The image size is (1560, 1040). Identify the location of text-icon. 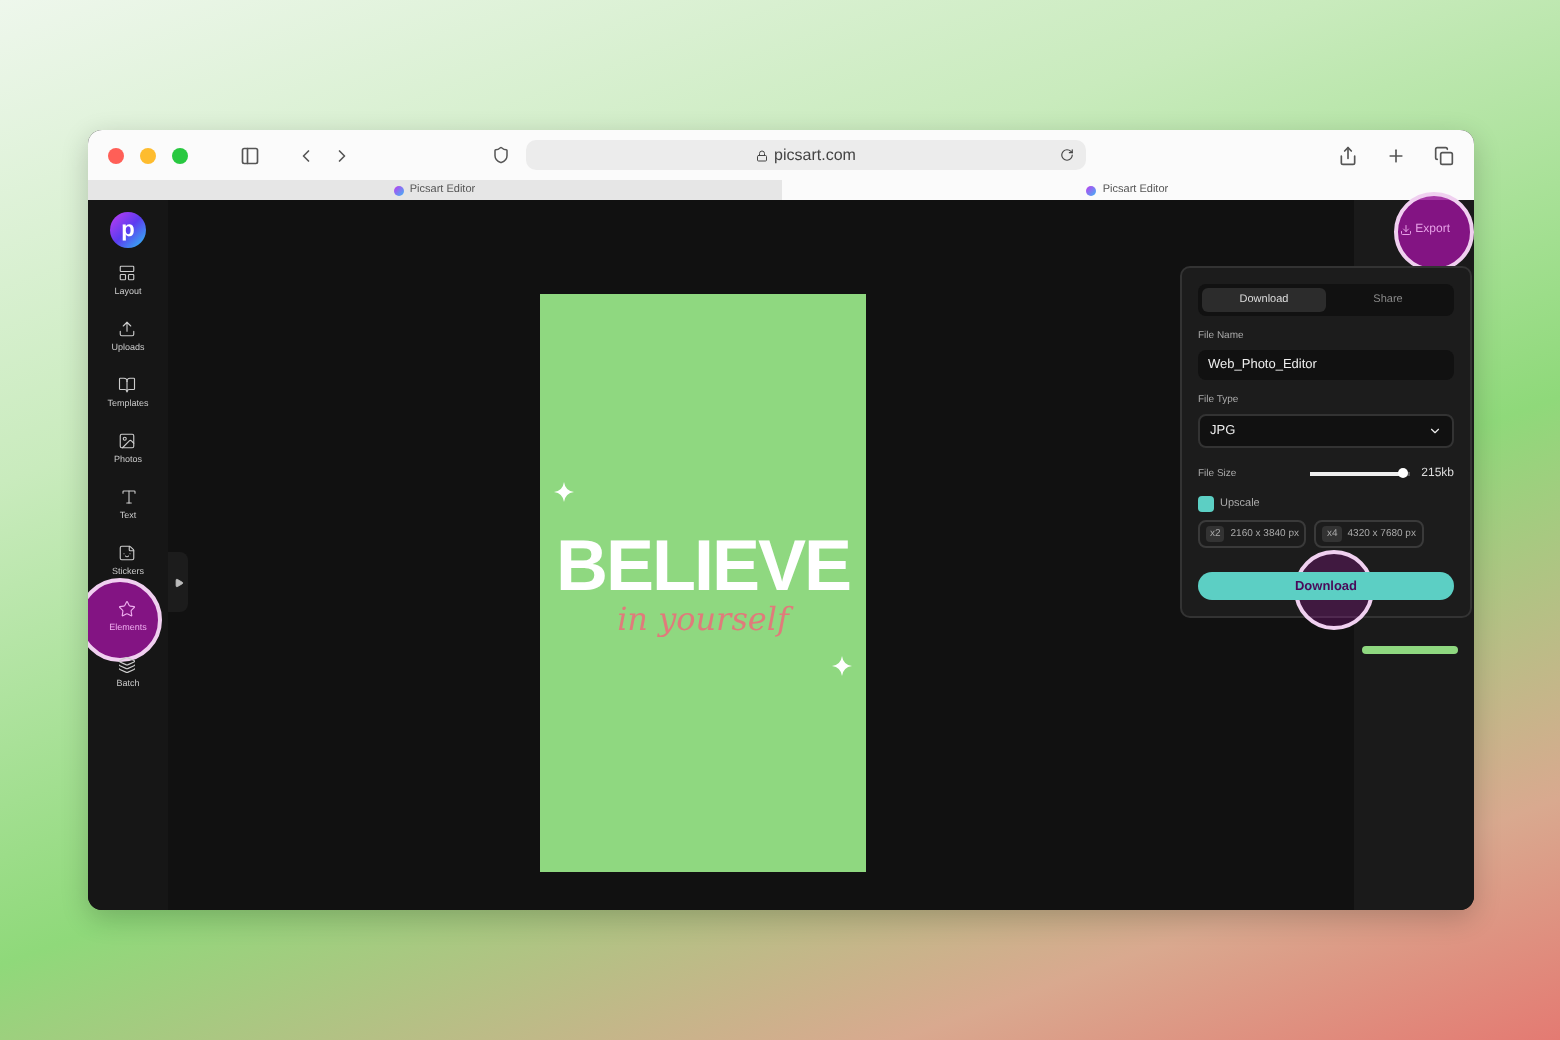
(128, 497).